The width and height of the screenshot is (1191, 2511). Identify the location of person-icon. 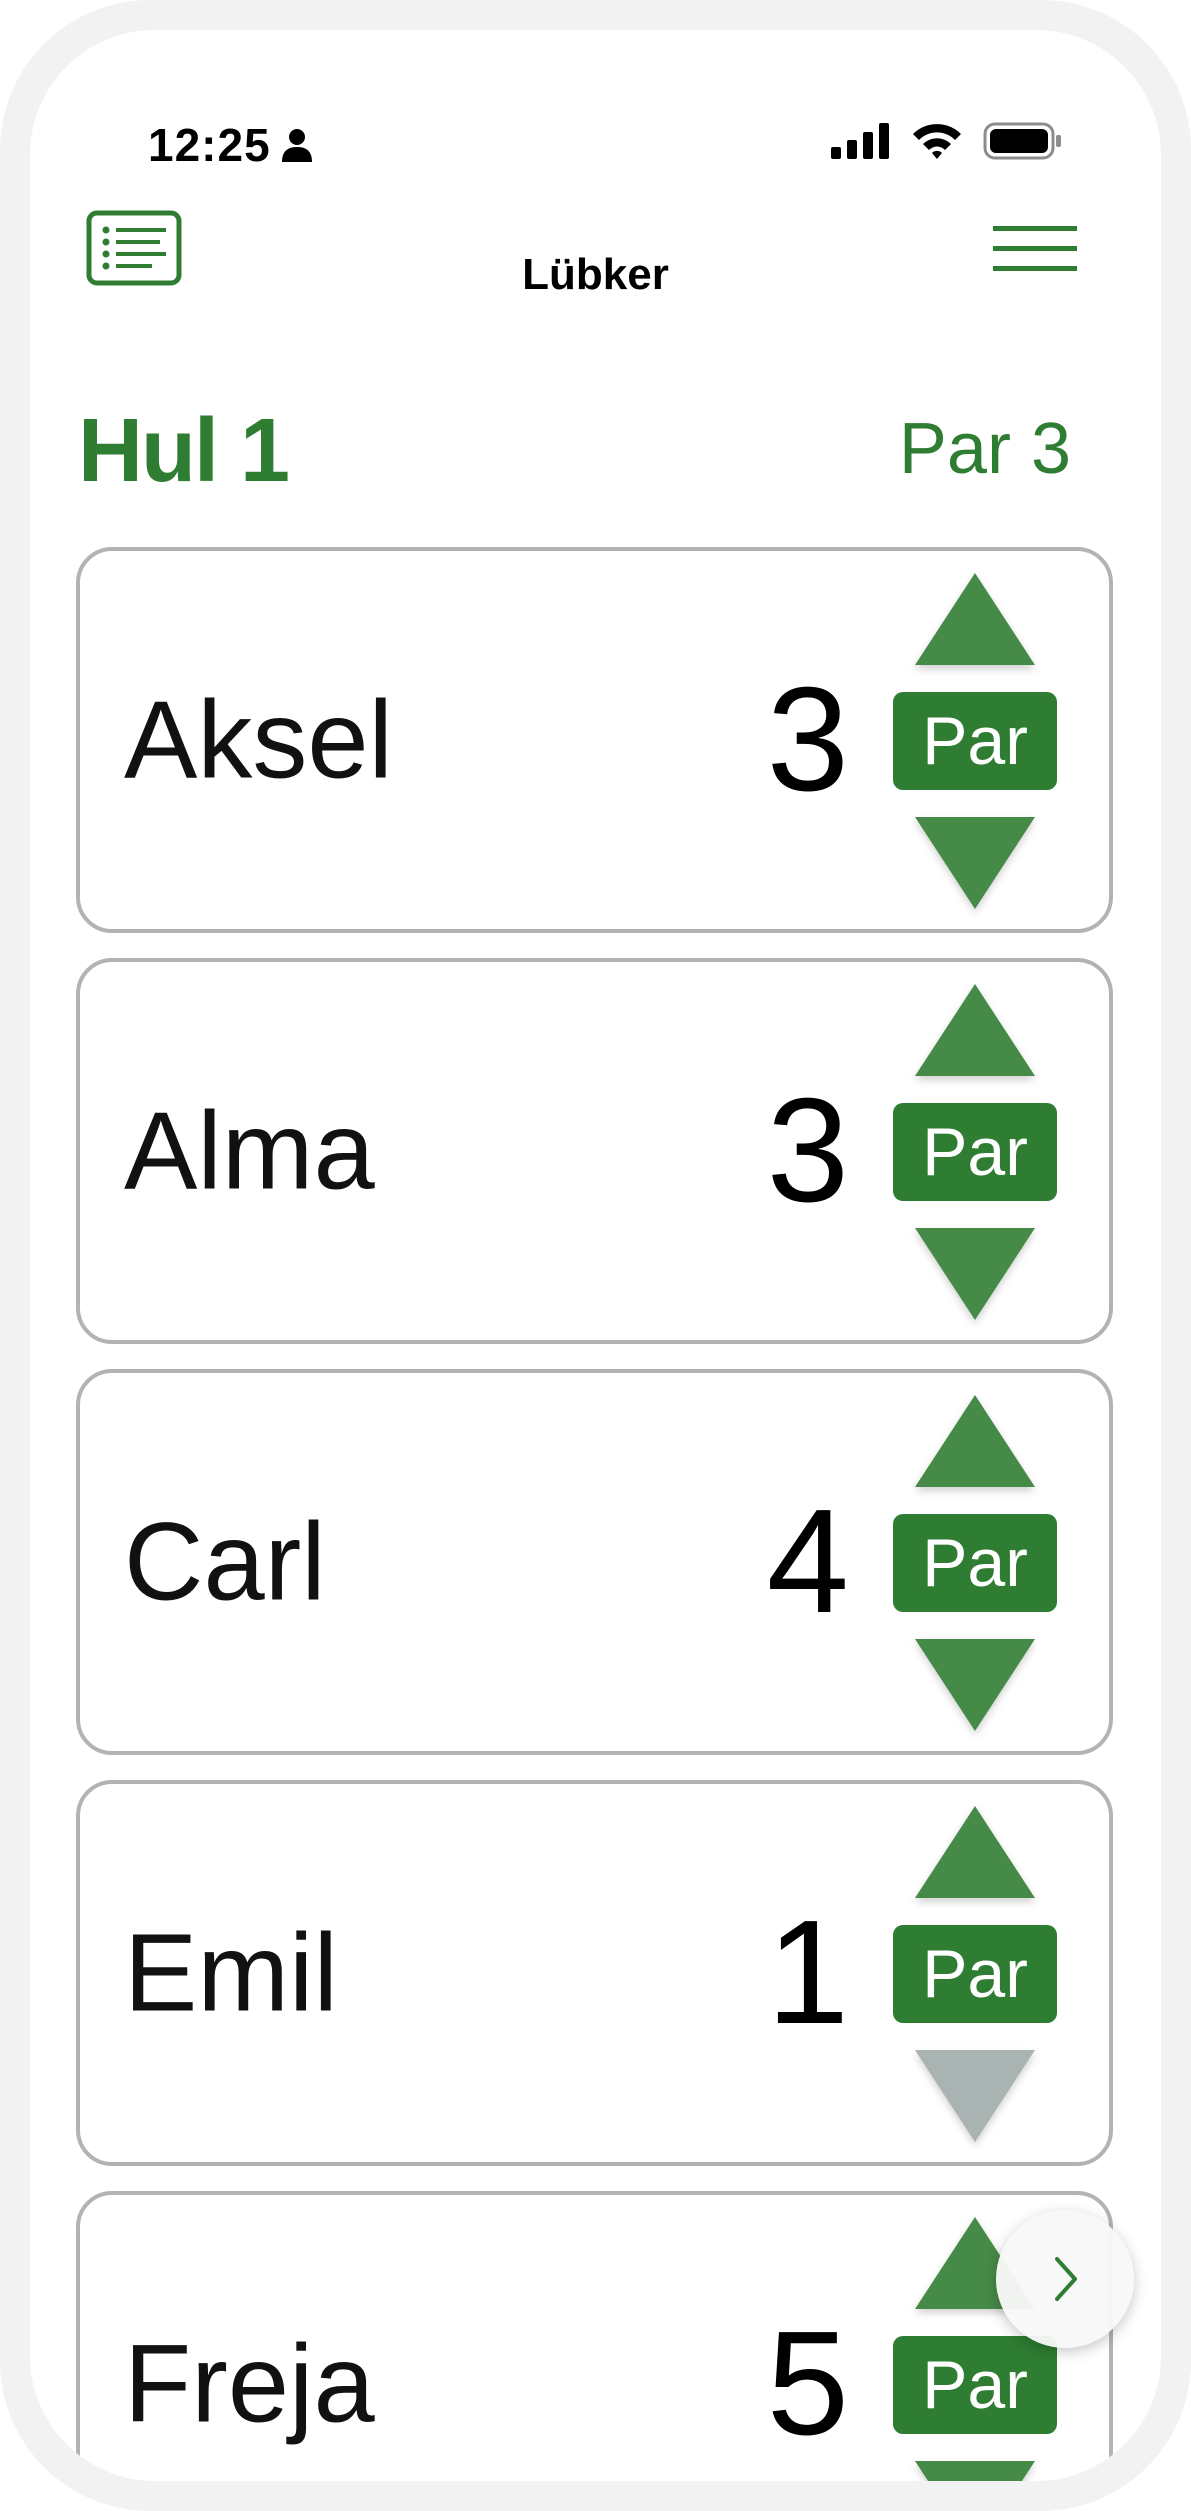
(296, 145).